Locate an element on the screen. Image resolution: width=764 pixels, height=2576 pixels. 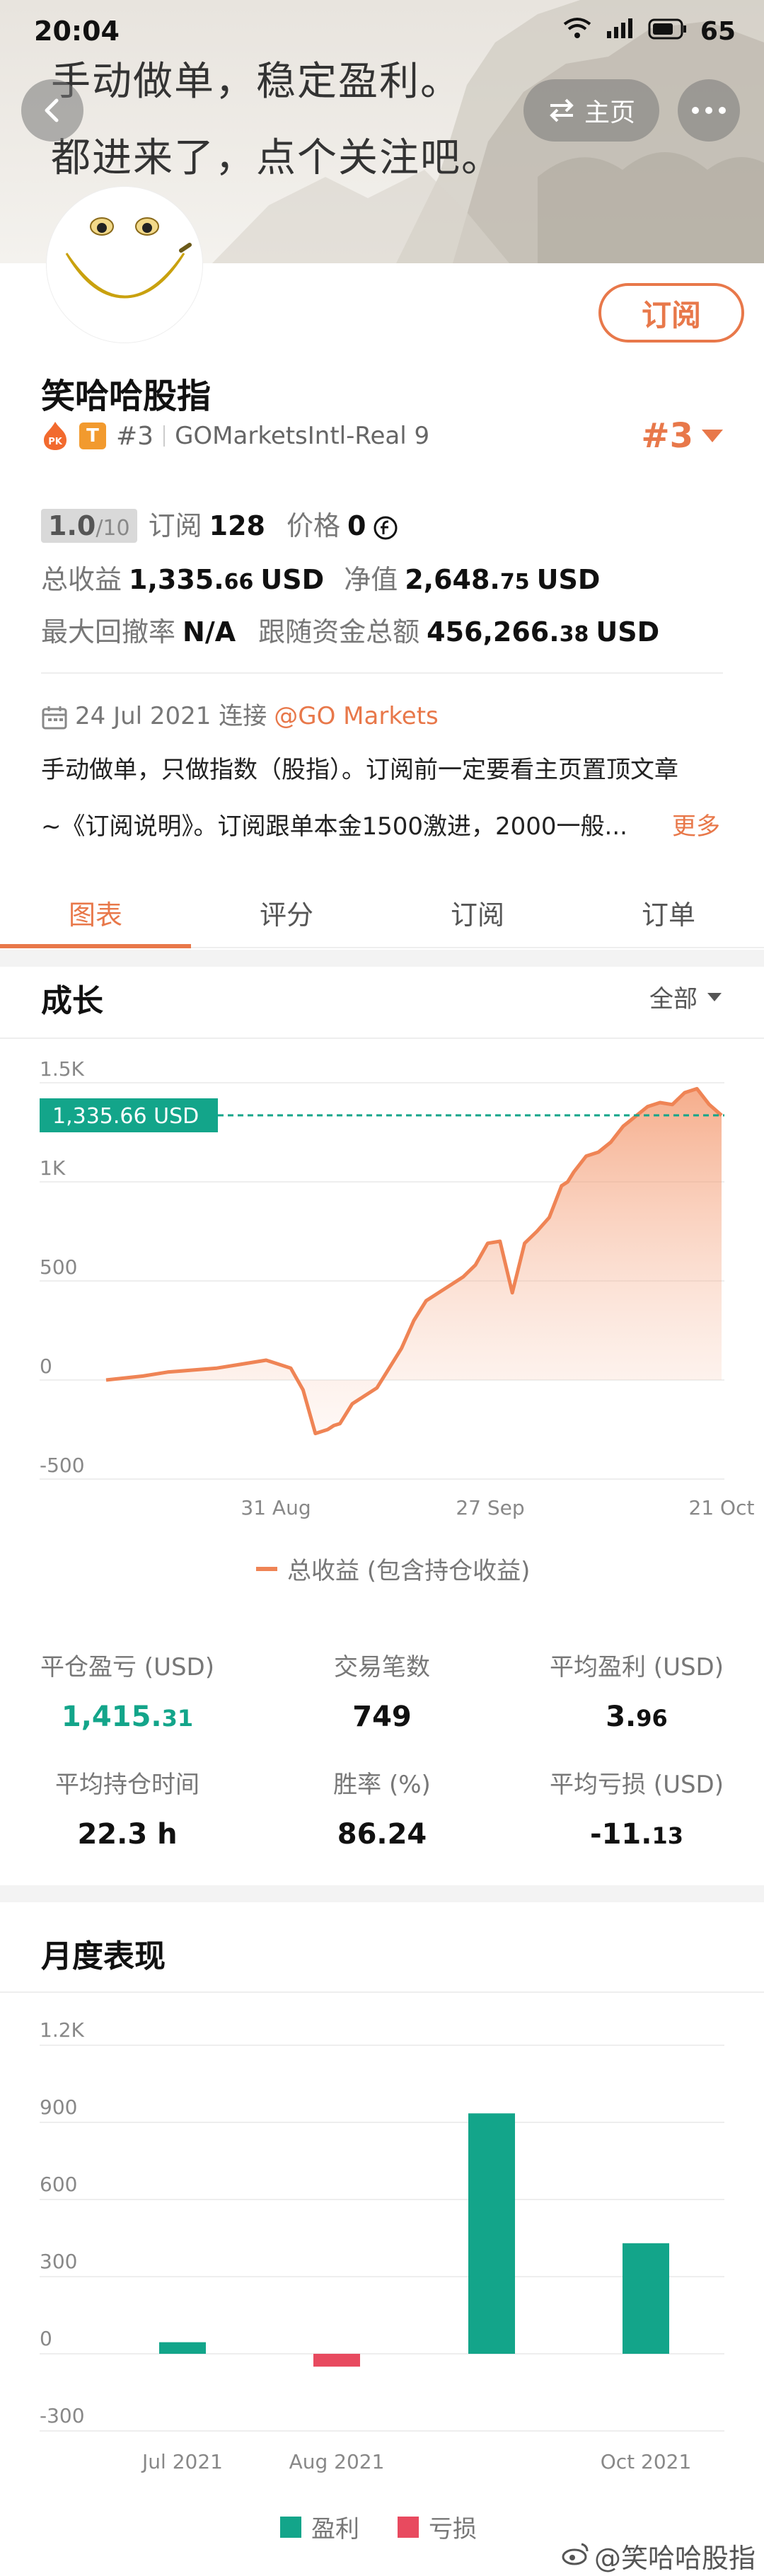
growth-legend: 总收益 (包含持仓收益) is located at coordinates (393, 1569).